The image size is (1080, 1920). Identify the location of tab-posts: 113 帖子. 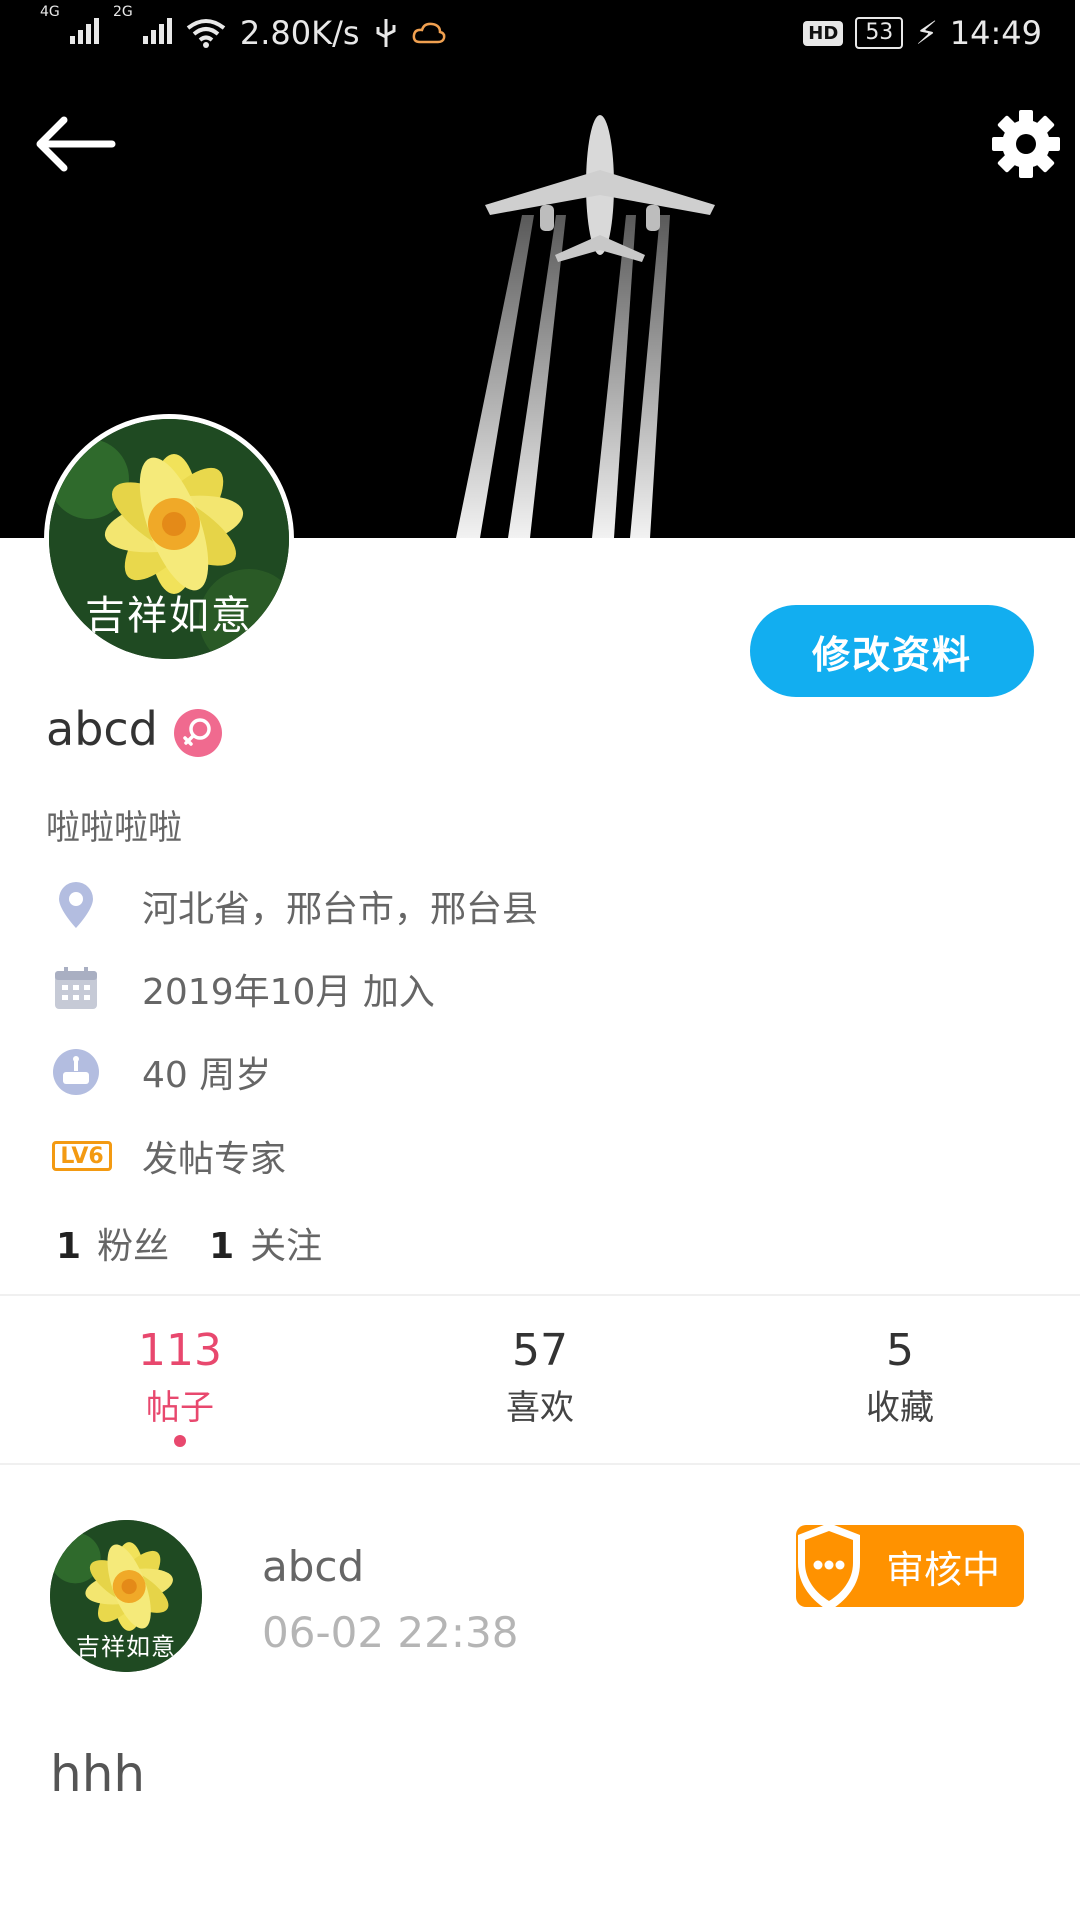
(180, 1386).